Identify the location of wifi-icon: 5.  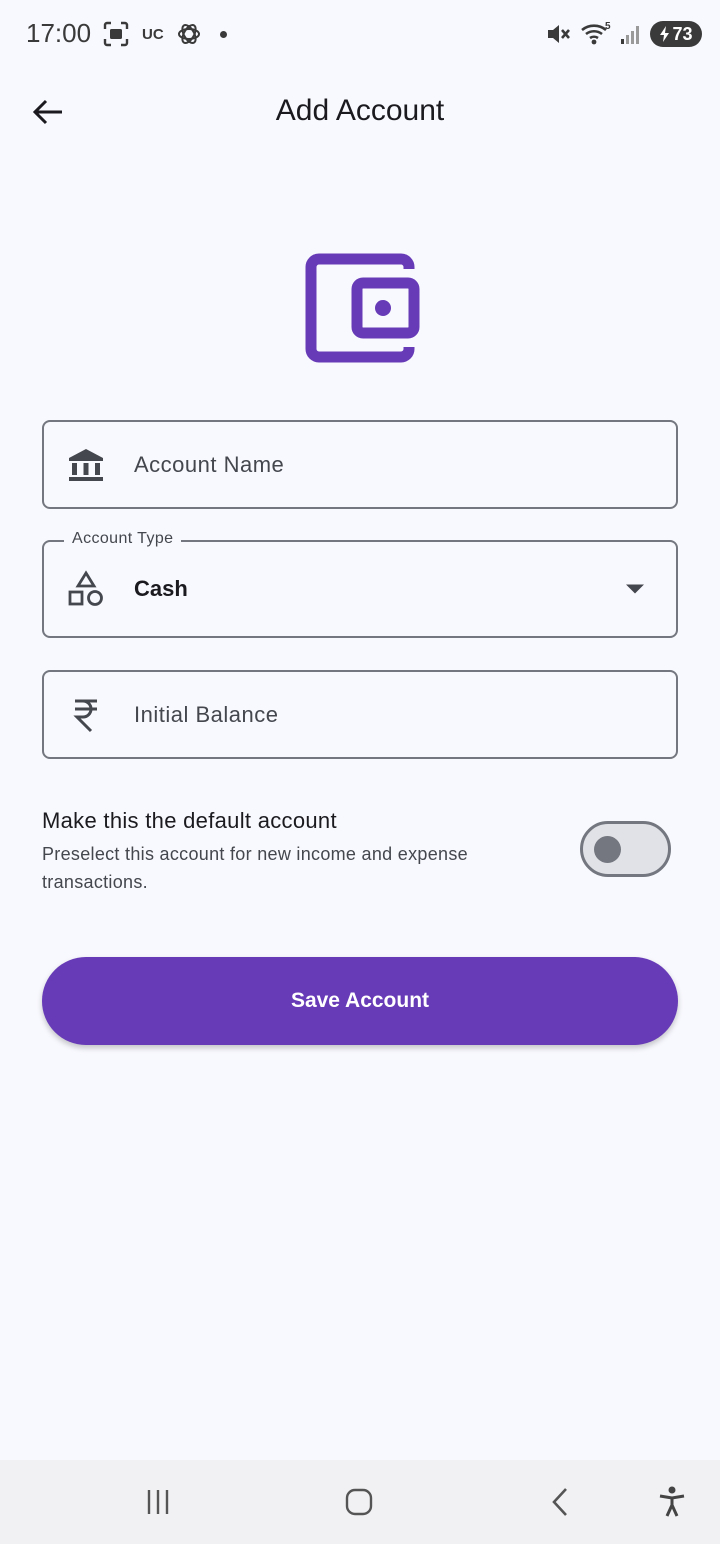
(596, 33).